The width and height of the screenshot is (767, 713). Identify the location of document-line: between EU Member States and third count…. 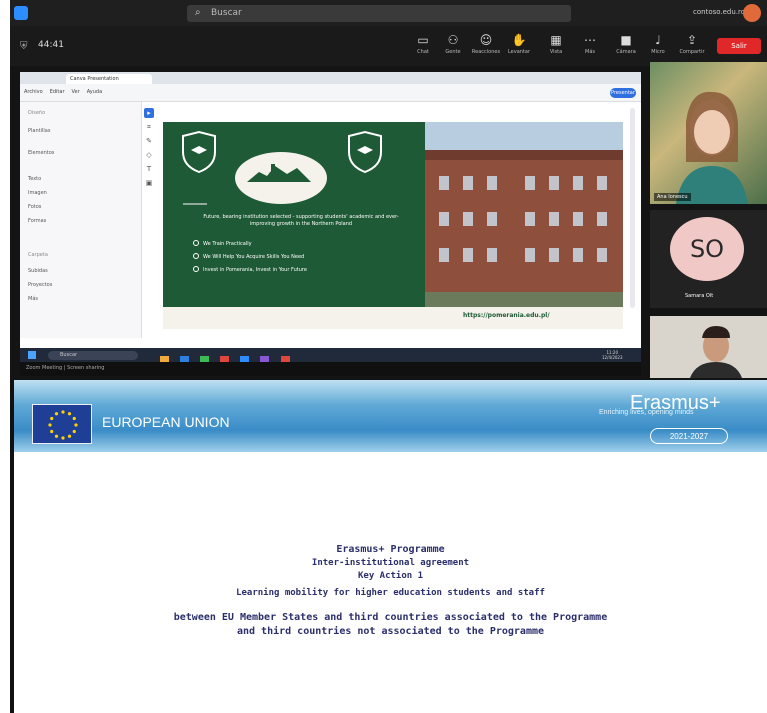
(390, 617).